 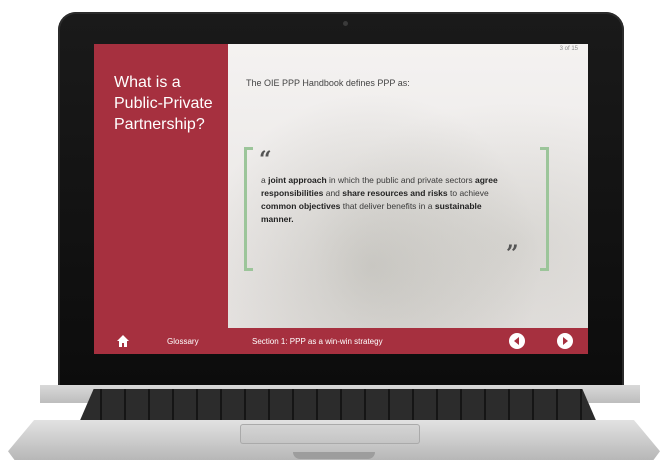 I want to click on next-button, so click(x=565, y=341).